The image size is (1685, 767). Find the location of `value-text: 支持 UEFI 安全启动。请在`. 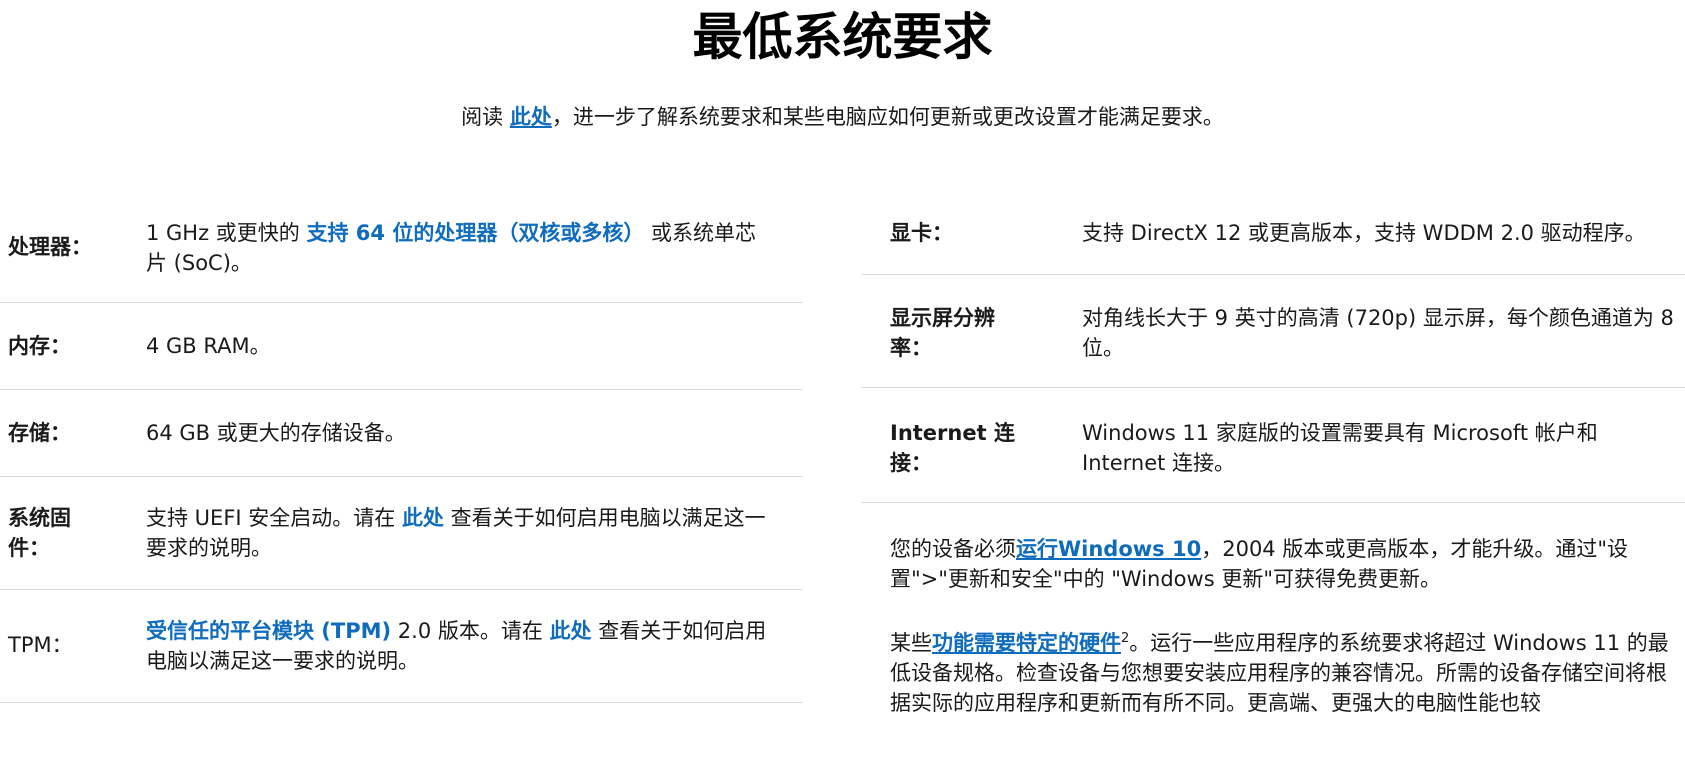

value-text: 支持 UEFI 安全启动。请在 is located at coordinates (274, 518).